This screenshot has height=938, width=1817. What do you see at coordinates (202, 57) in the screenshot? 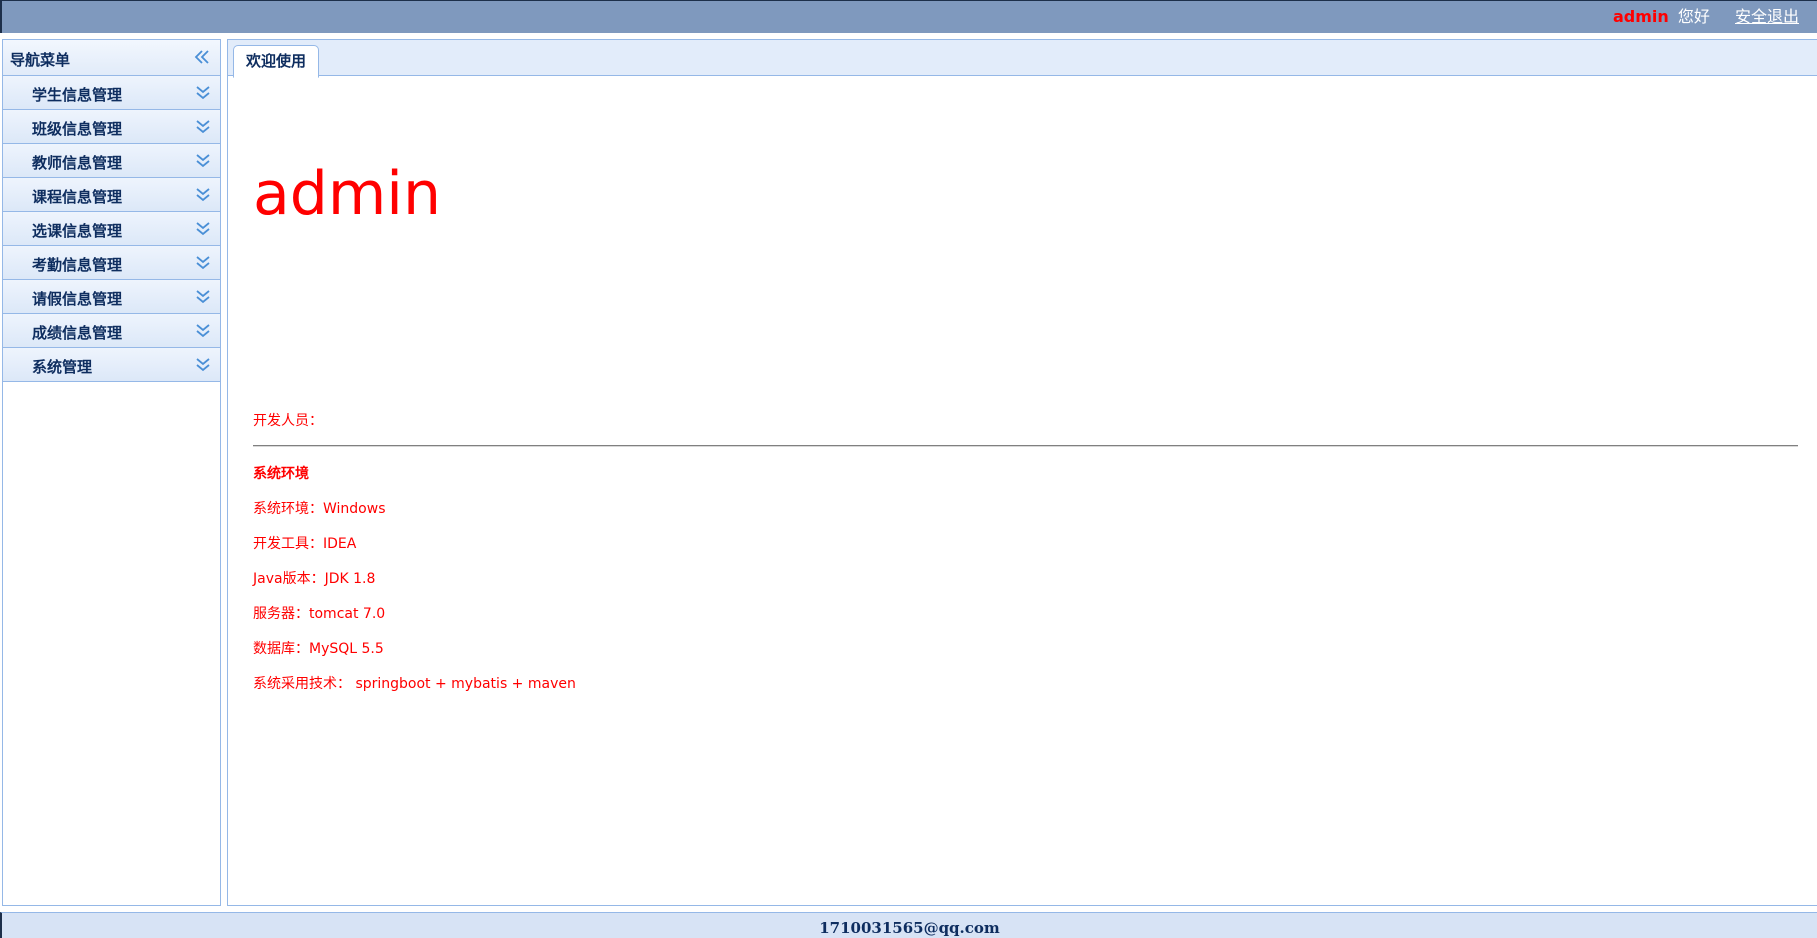
I see `double-chevron-left-icon` at bounding box center [202, 57].